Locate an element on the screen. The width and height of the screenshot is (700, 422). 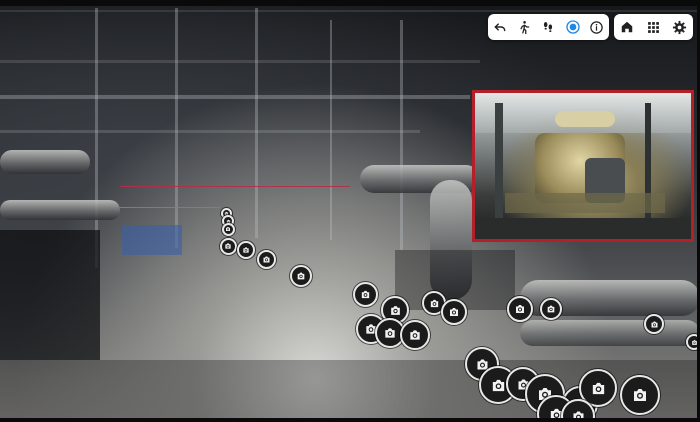
app-toolbar is located at coordinates (653, 27).